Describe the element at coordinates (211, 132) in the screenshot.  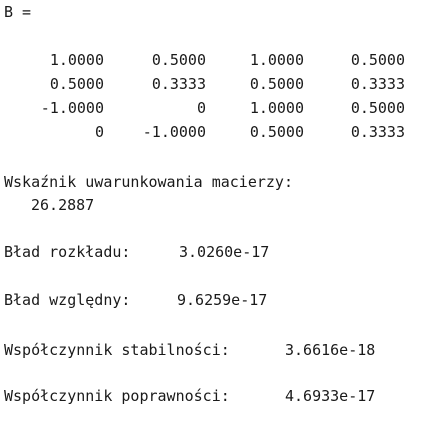
I see `matrix-row: 0 -1.0000 0.5000 0.3333` at that location.